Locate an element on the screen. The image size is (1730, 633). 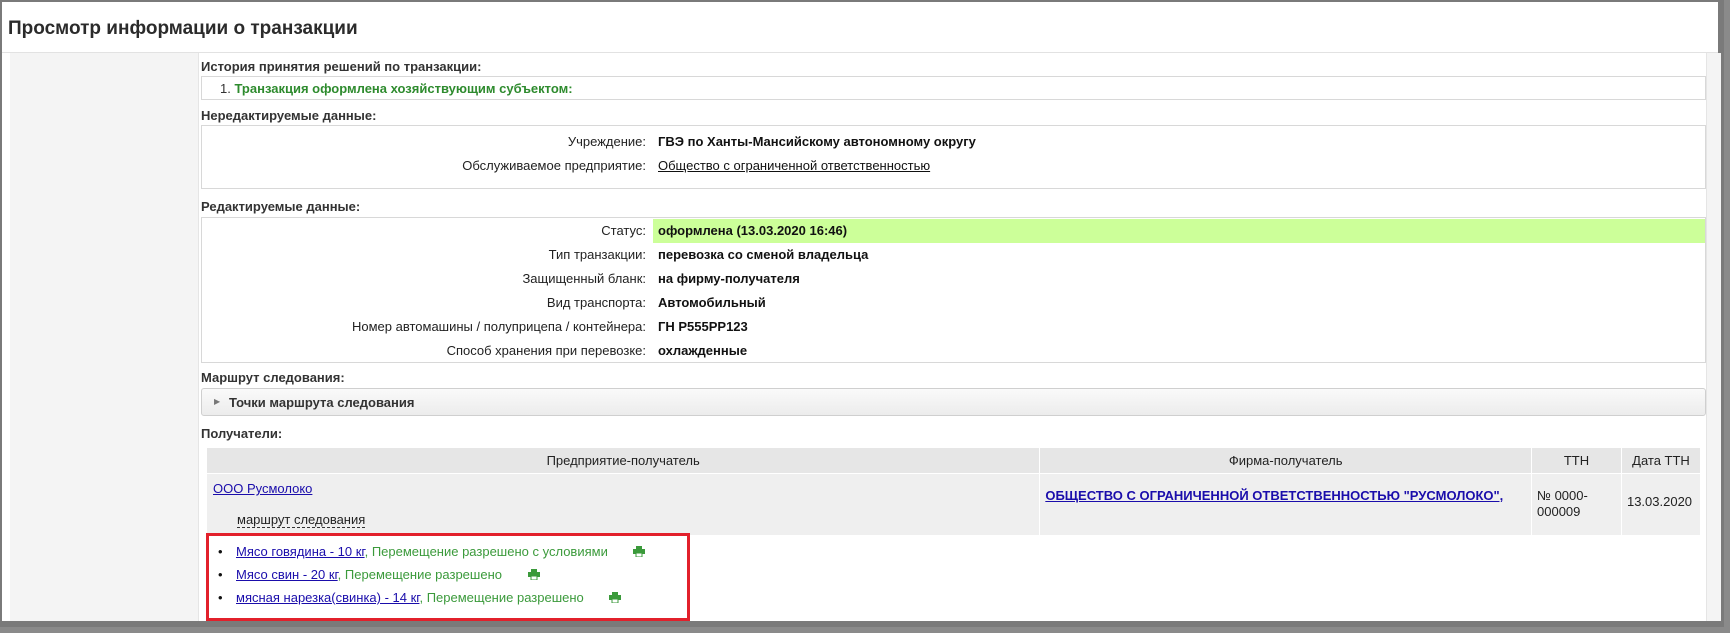
title-divider is located at coordinates (860, 52).